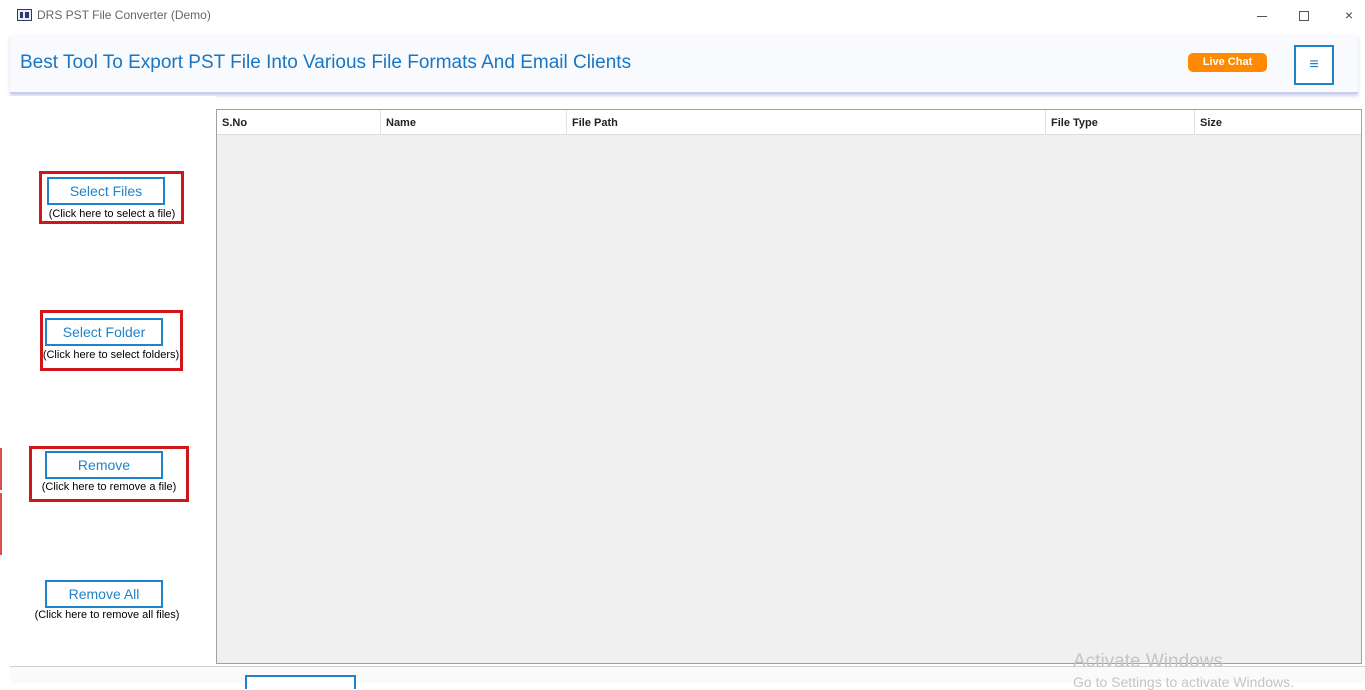 This screenshot has width=1365, height=690. I want to click on column-header-name: Name, so click(474, 122).